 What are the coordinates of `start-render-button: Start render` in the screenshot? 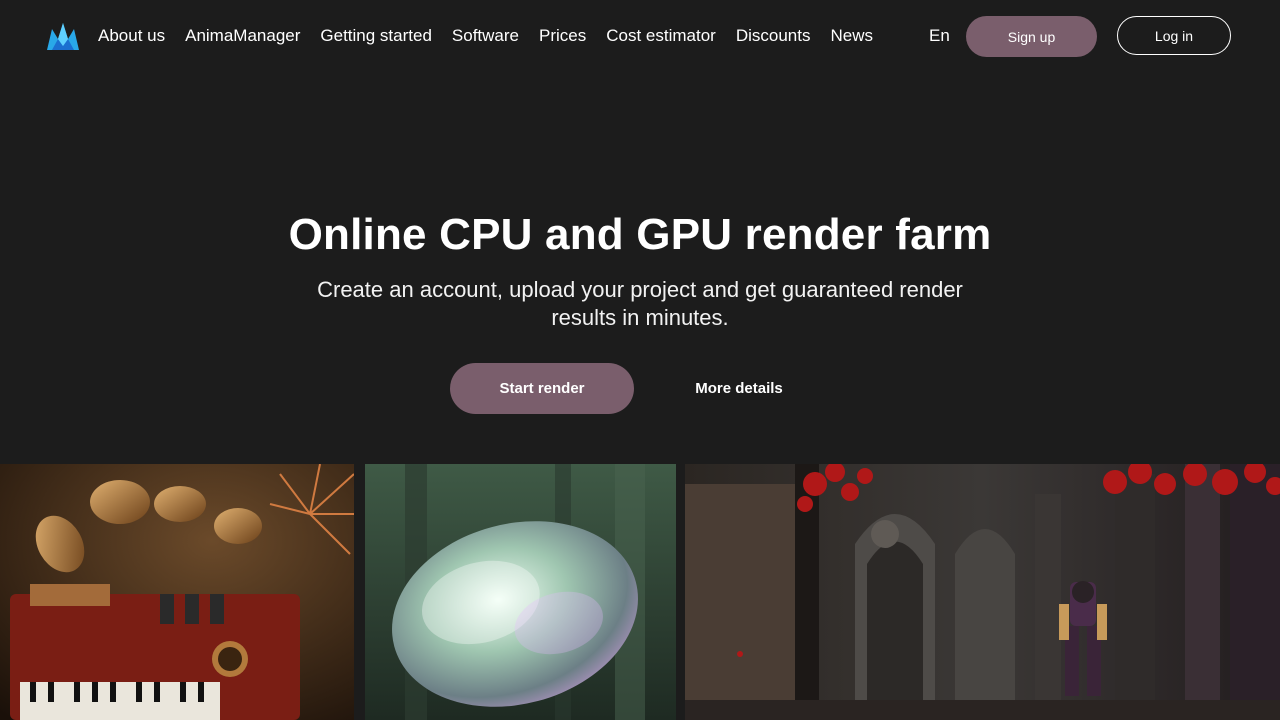 It's located at (542, 388).